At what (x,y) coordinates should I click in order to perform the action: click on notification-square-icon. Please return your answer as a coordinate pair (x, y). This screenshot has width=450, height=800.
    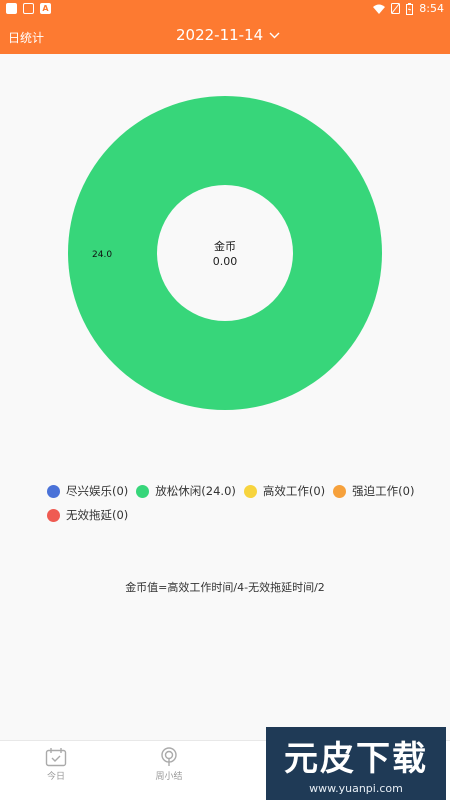
    Looking at the image, I should click on (11, 8).